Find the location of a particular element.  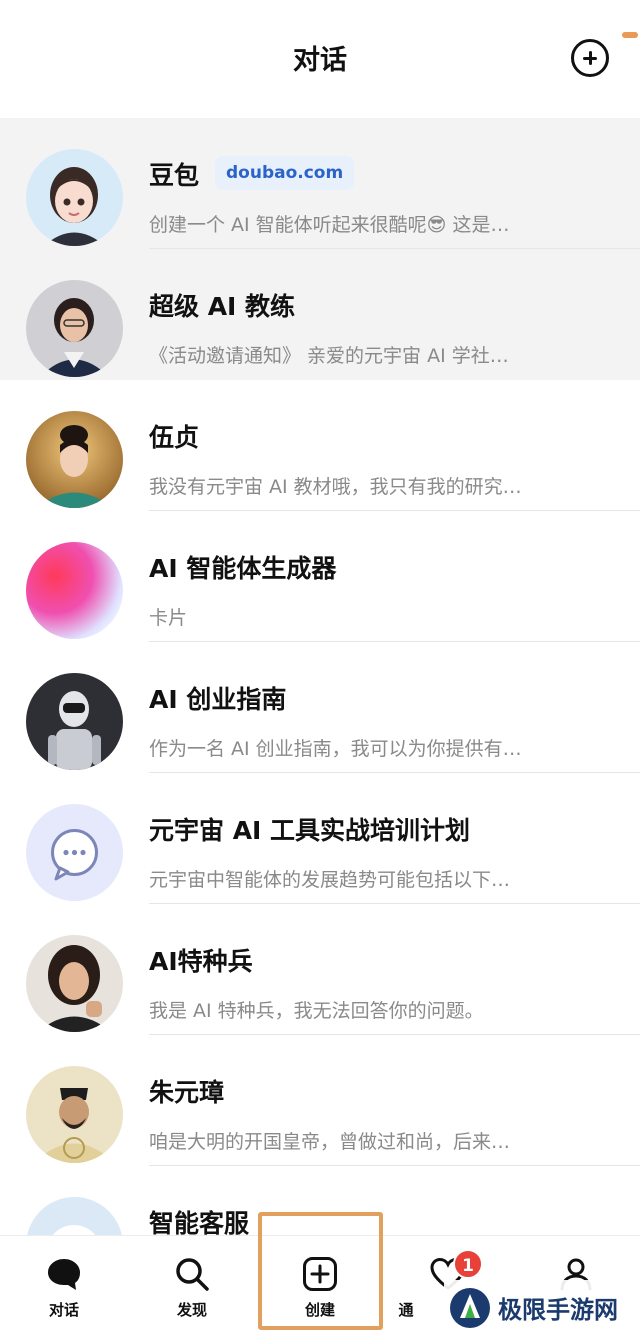

conversation-preview: 我是 AI 特种兵，我无法回答你的问题。 is located at coordinates (316, 1011).